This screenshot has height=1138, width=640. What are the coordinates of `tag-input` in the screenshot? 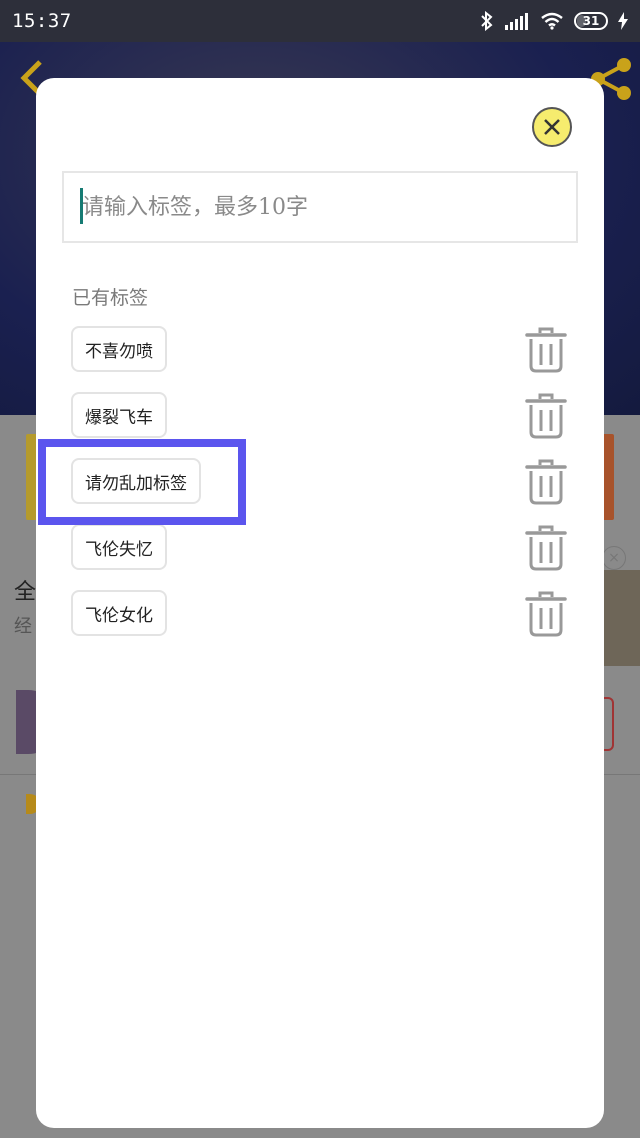 It's located at (320, 207).